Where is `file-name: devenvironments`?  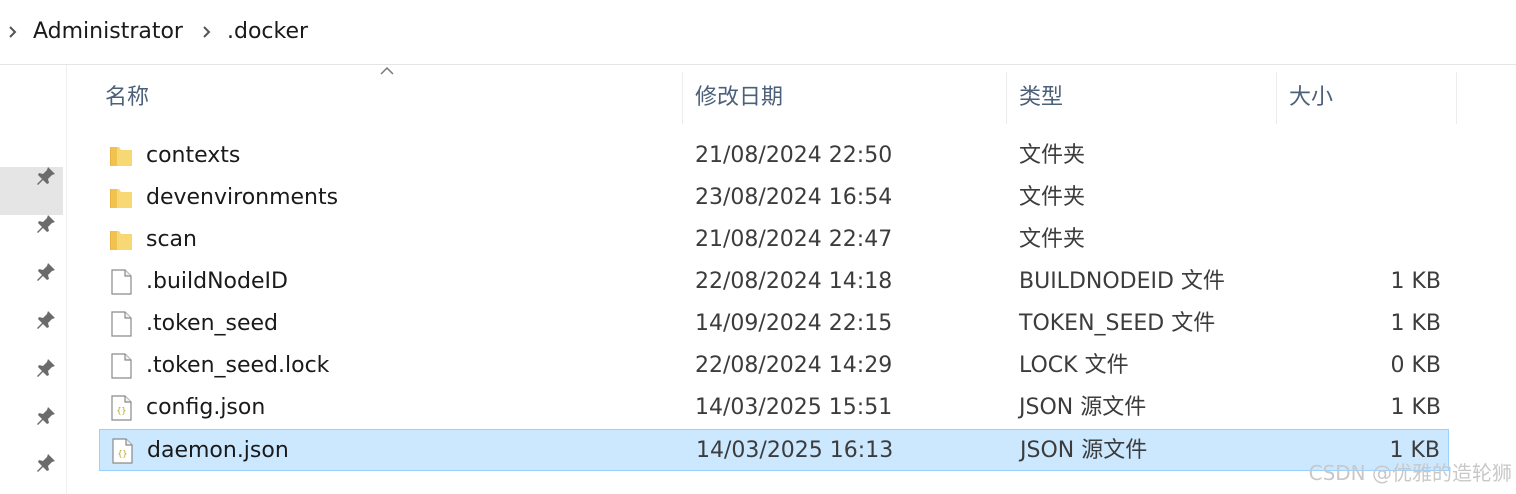
file-name: devenvironments is located at coordinates (242, 197).